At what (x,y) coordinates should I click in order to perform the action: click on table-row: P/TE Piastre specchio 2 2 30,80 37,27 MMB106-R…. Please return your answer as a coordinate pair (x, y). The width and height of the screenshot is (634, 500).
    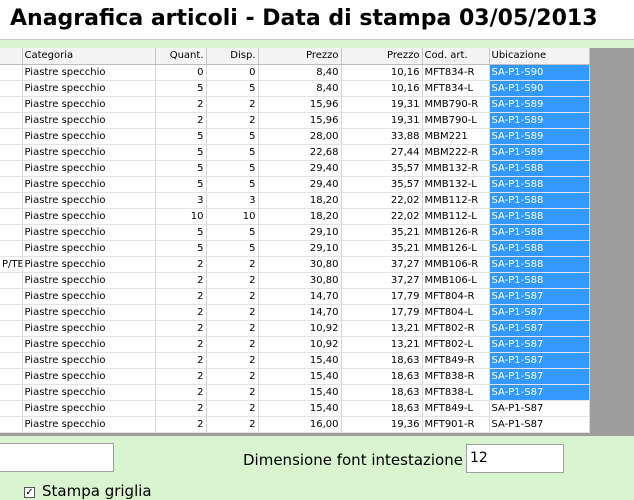
    Looking at the image, I should click on (295, 264).